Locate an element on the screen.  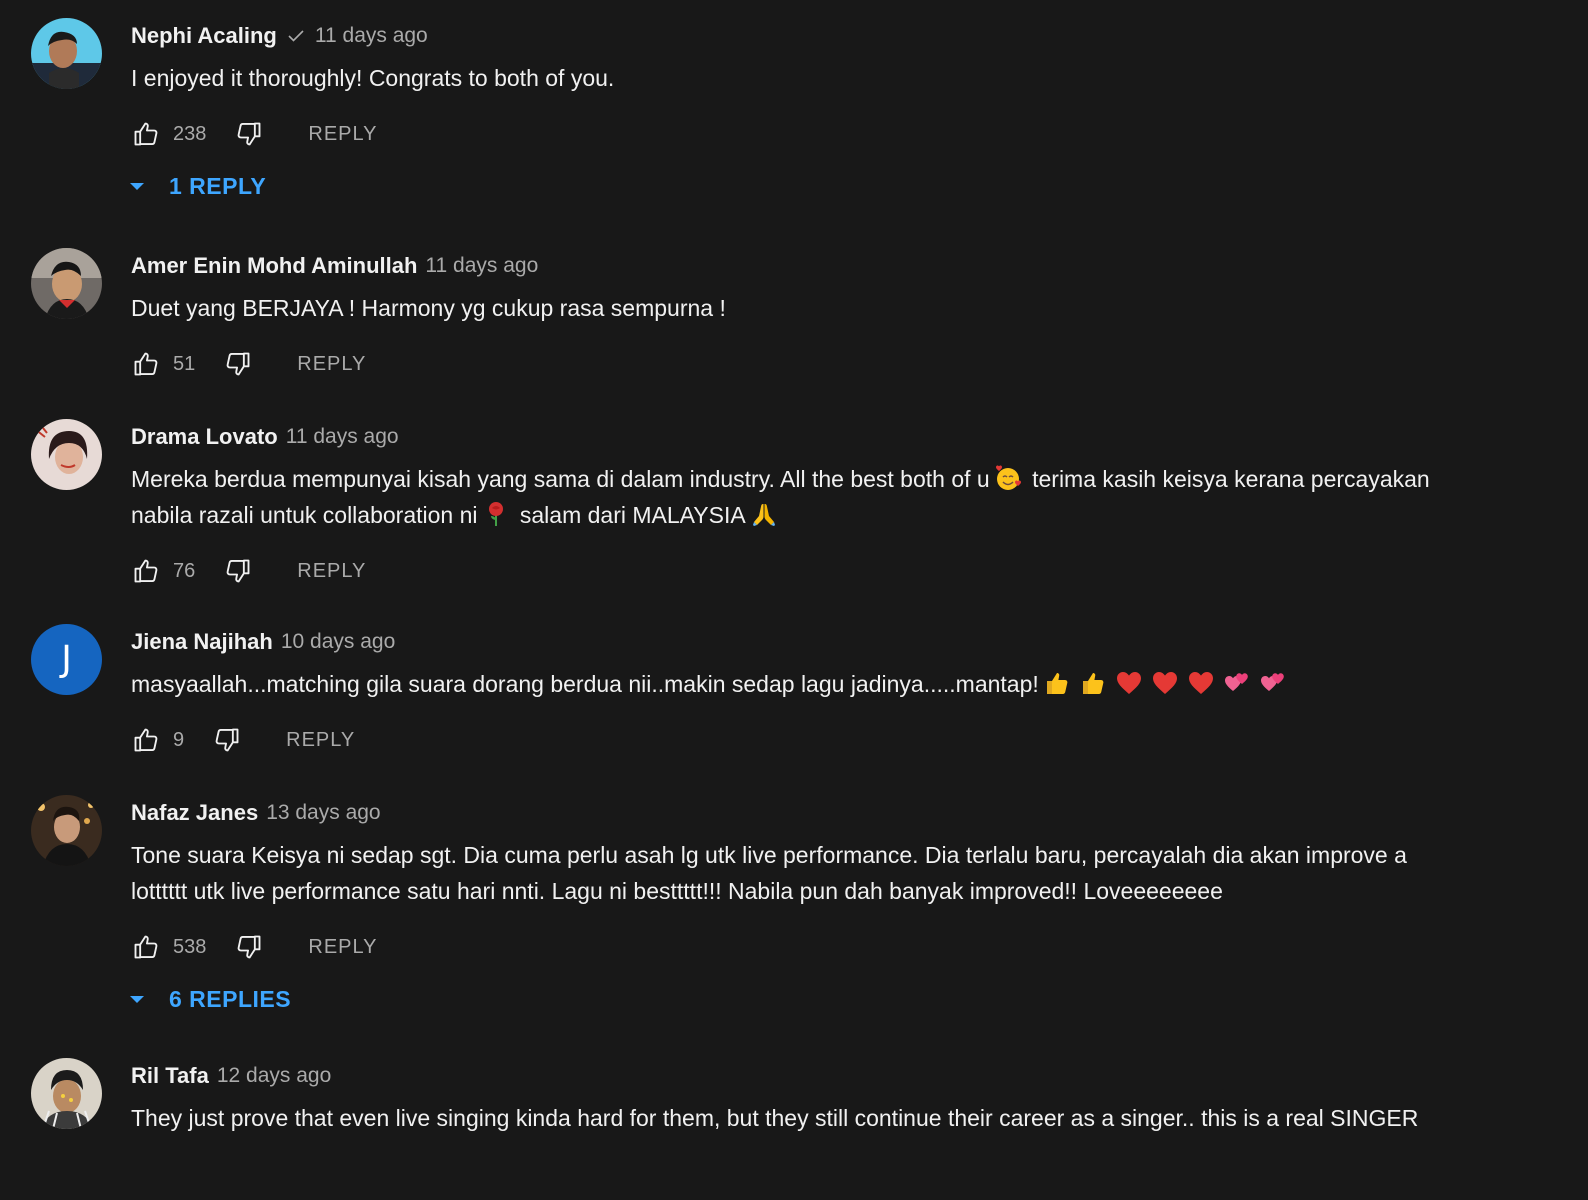
verified-check-icon is located at coordinates (296, 36).